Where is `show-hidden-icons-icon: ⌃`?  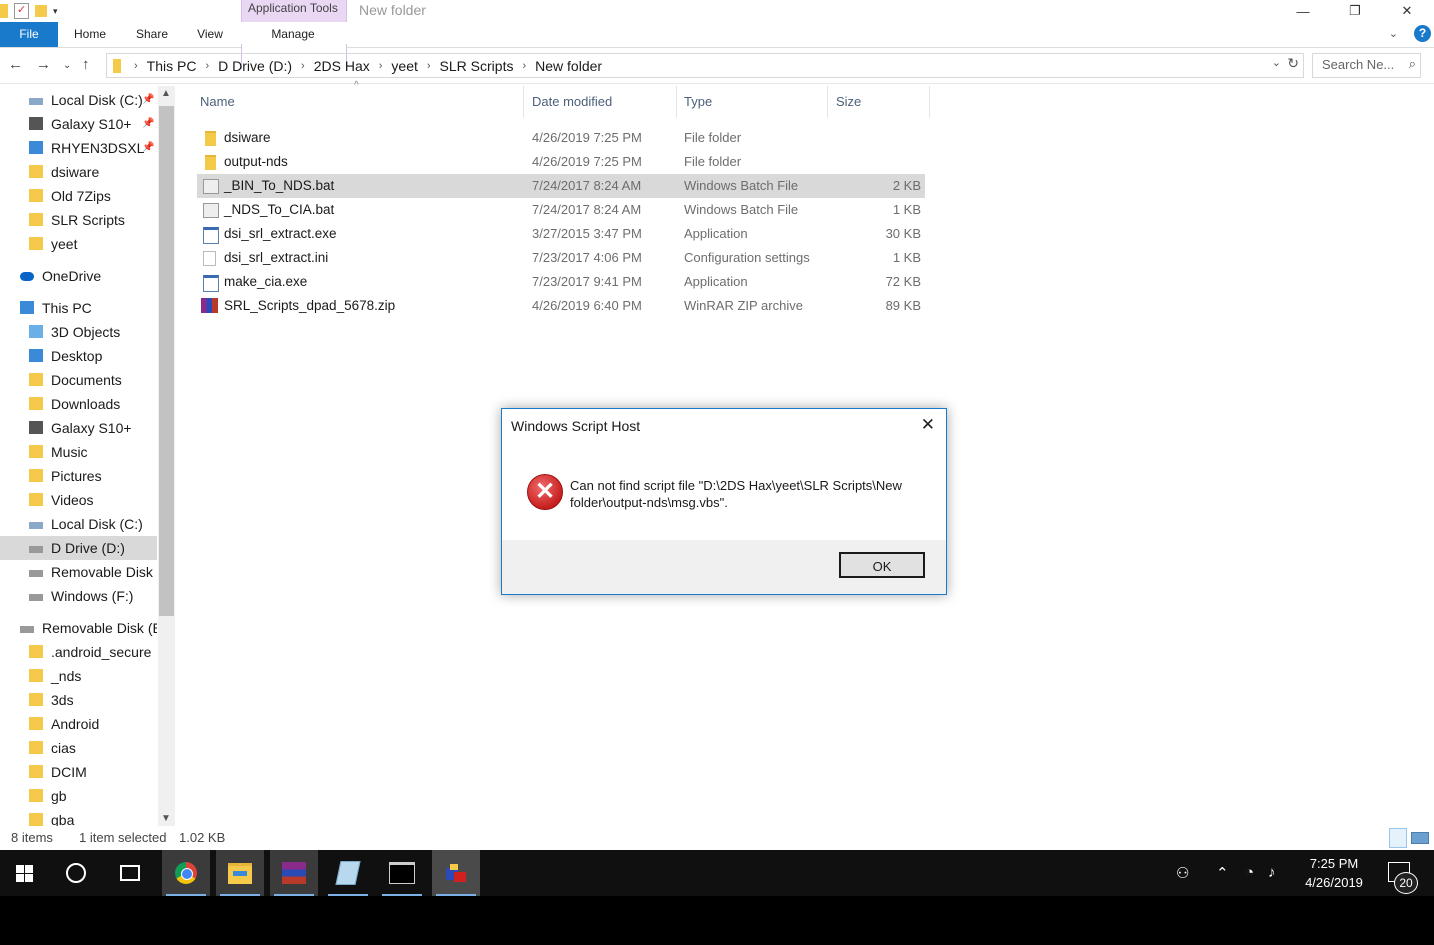 show-hidden-icons-icon: ⌃ is located at coordinates (1222, 873).